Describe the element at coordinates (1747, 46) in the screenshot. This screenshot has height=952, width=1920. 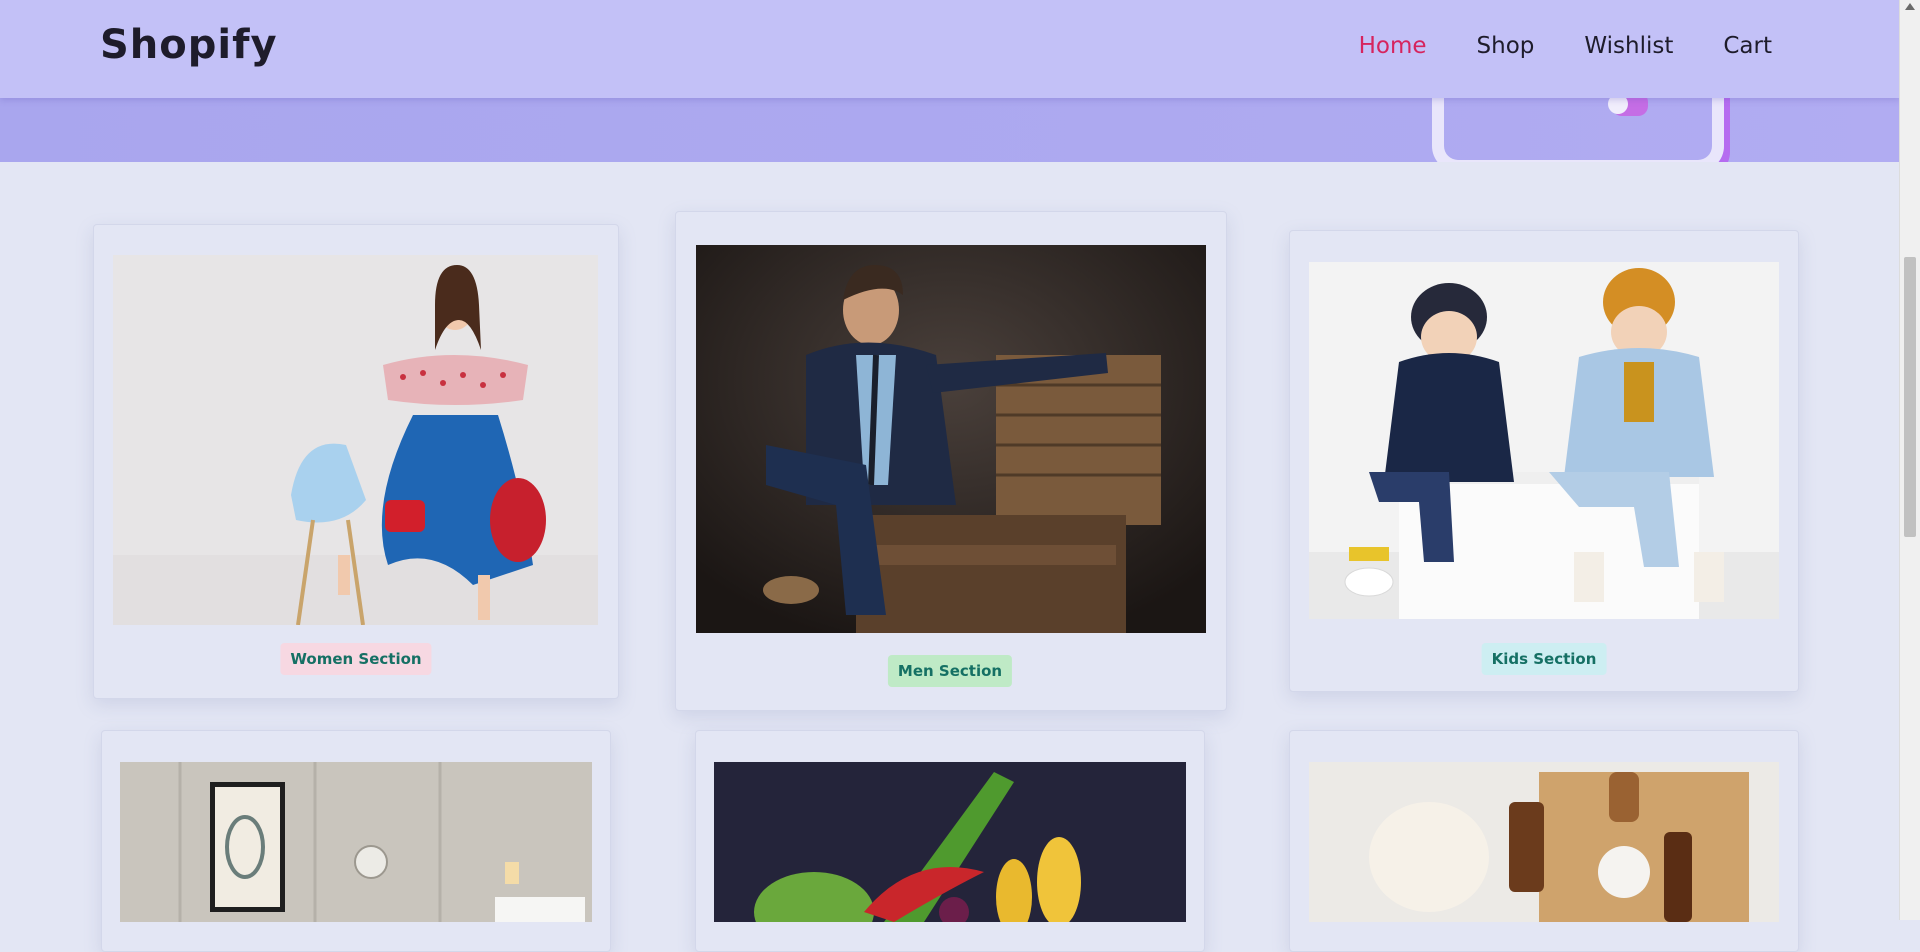
I see `nav-cart-link: Cart` at that location.